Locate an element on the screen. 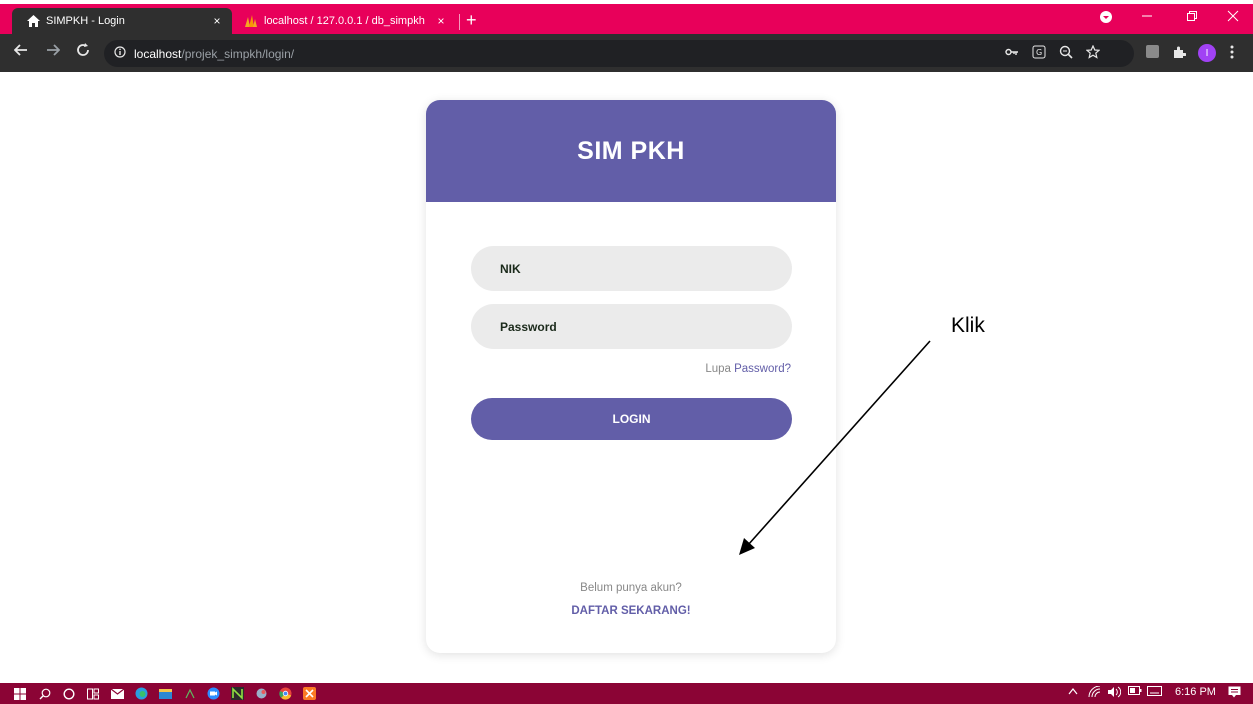 This screenshot has width=1253, height=704. clock-time: 6:16 PM is located at coordinates (1195, 692).